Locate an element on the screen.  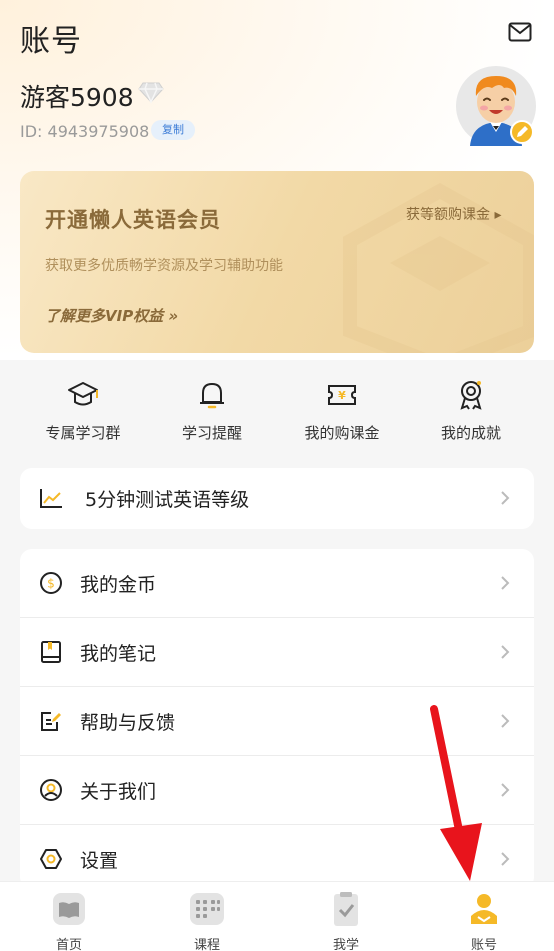
grid-icon is located at coordinates (207, 909).